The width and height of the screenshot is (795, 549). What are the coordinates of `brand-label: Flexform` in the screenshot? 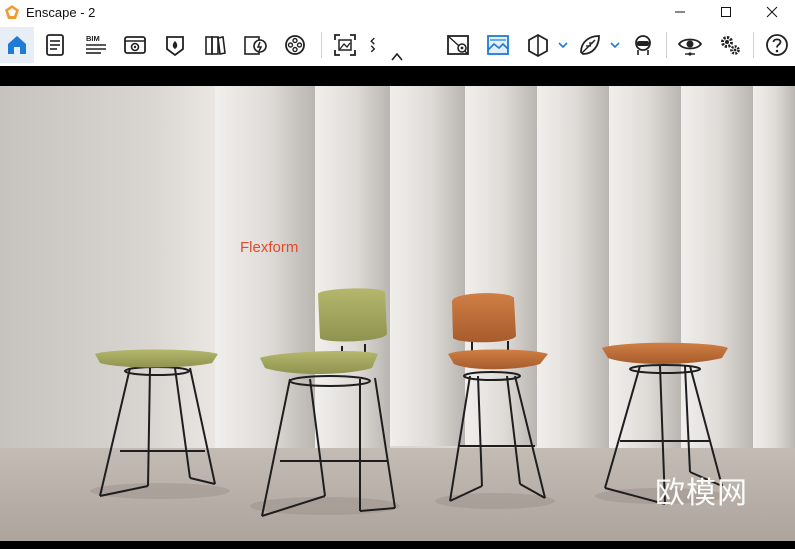 It's located at (269, 247).